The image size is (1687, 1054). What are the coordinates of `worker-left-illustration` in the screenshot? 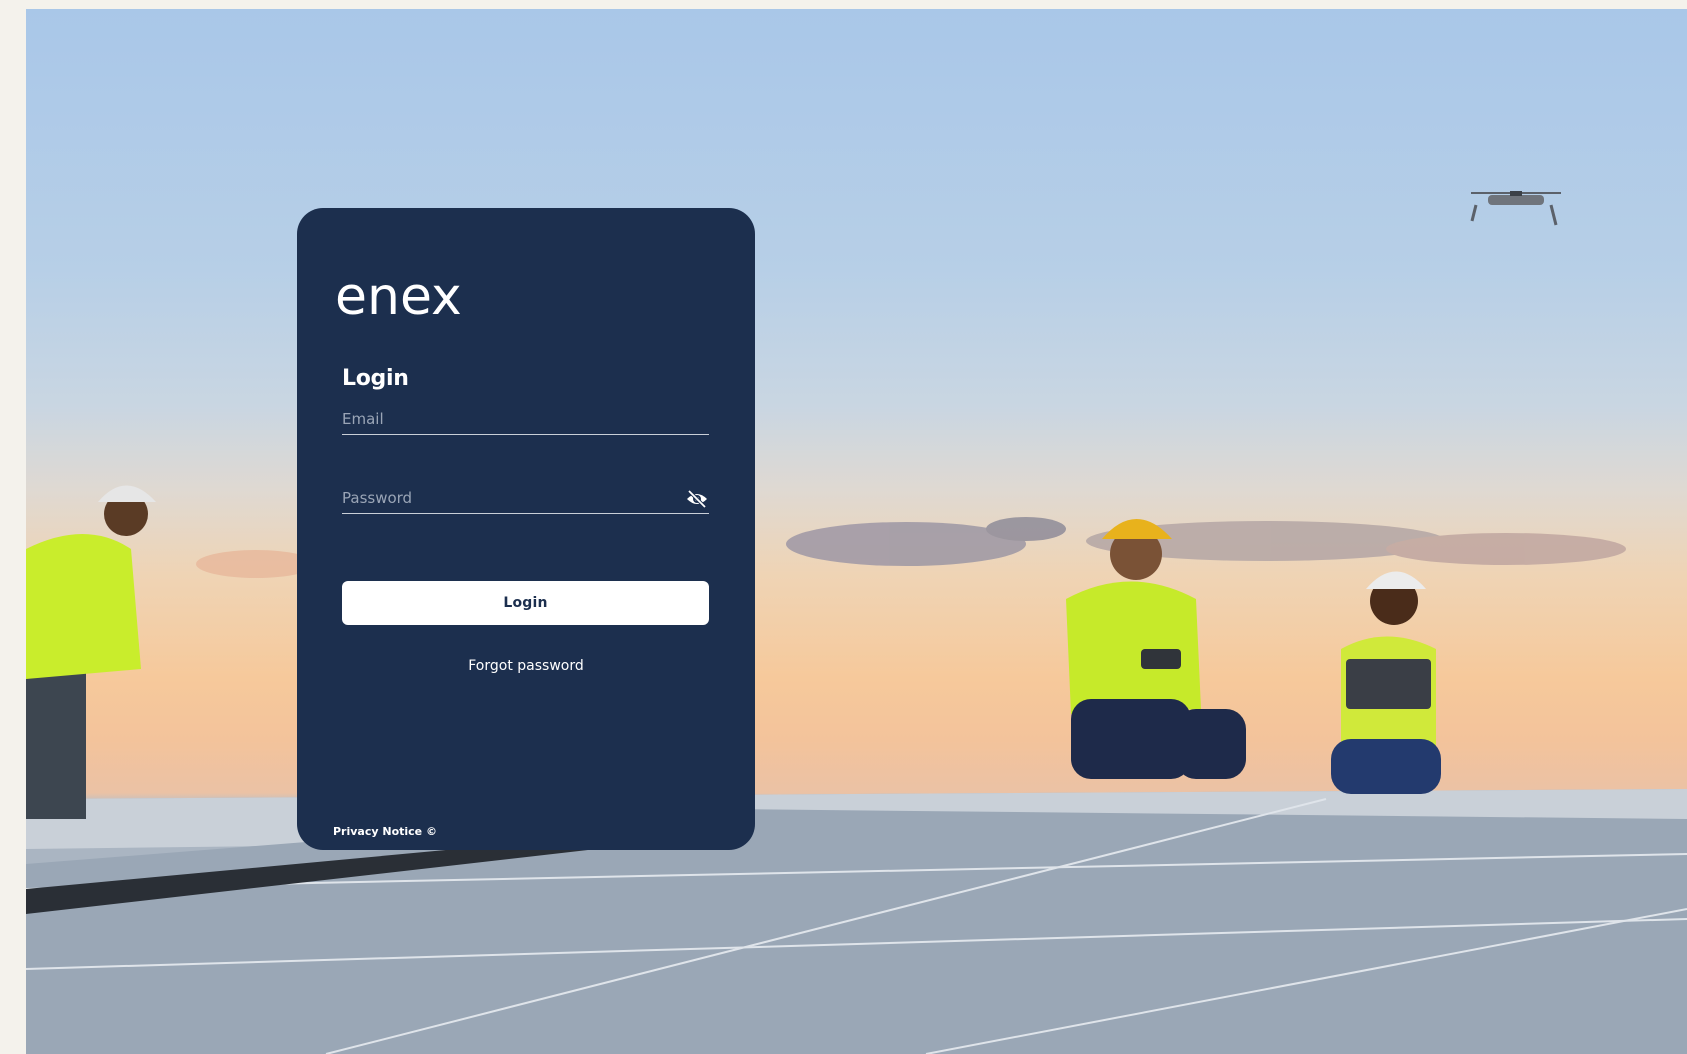 It's located at (91, 652).